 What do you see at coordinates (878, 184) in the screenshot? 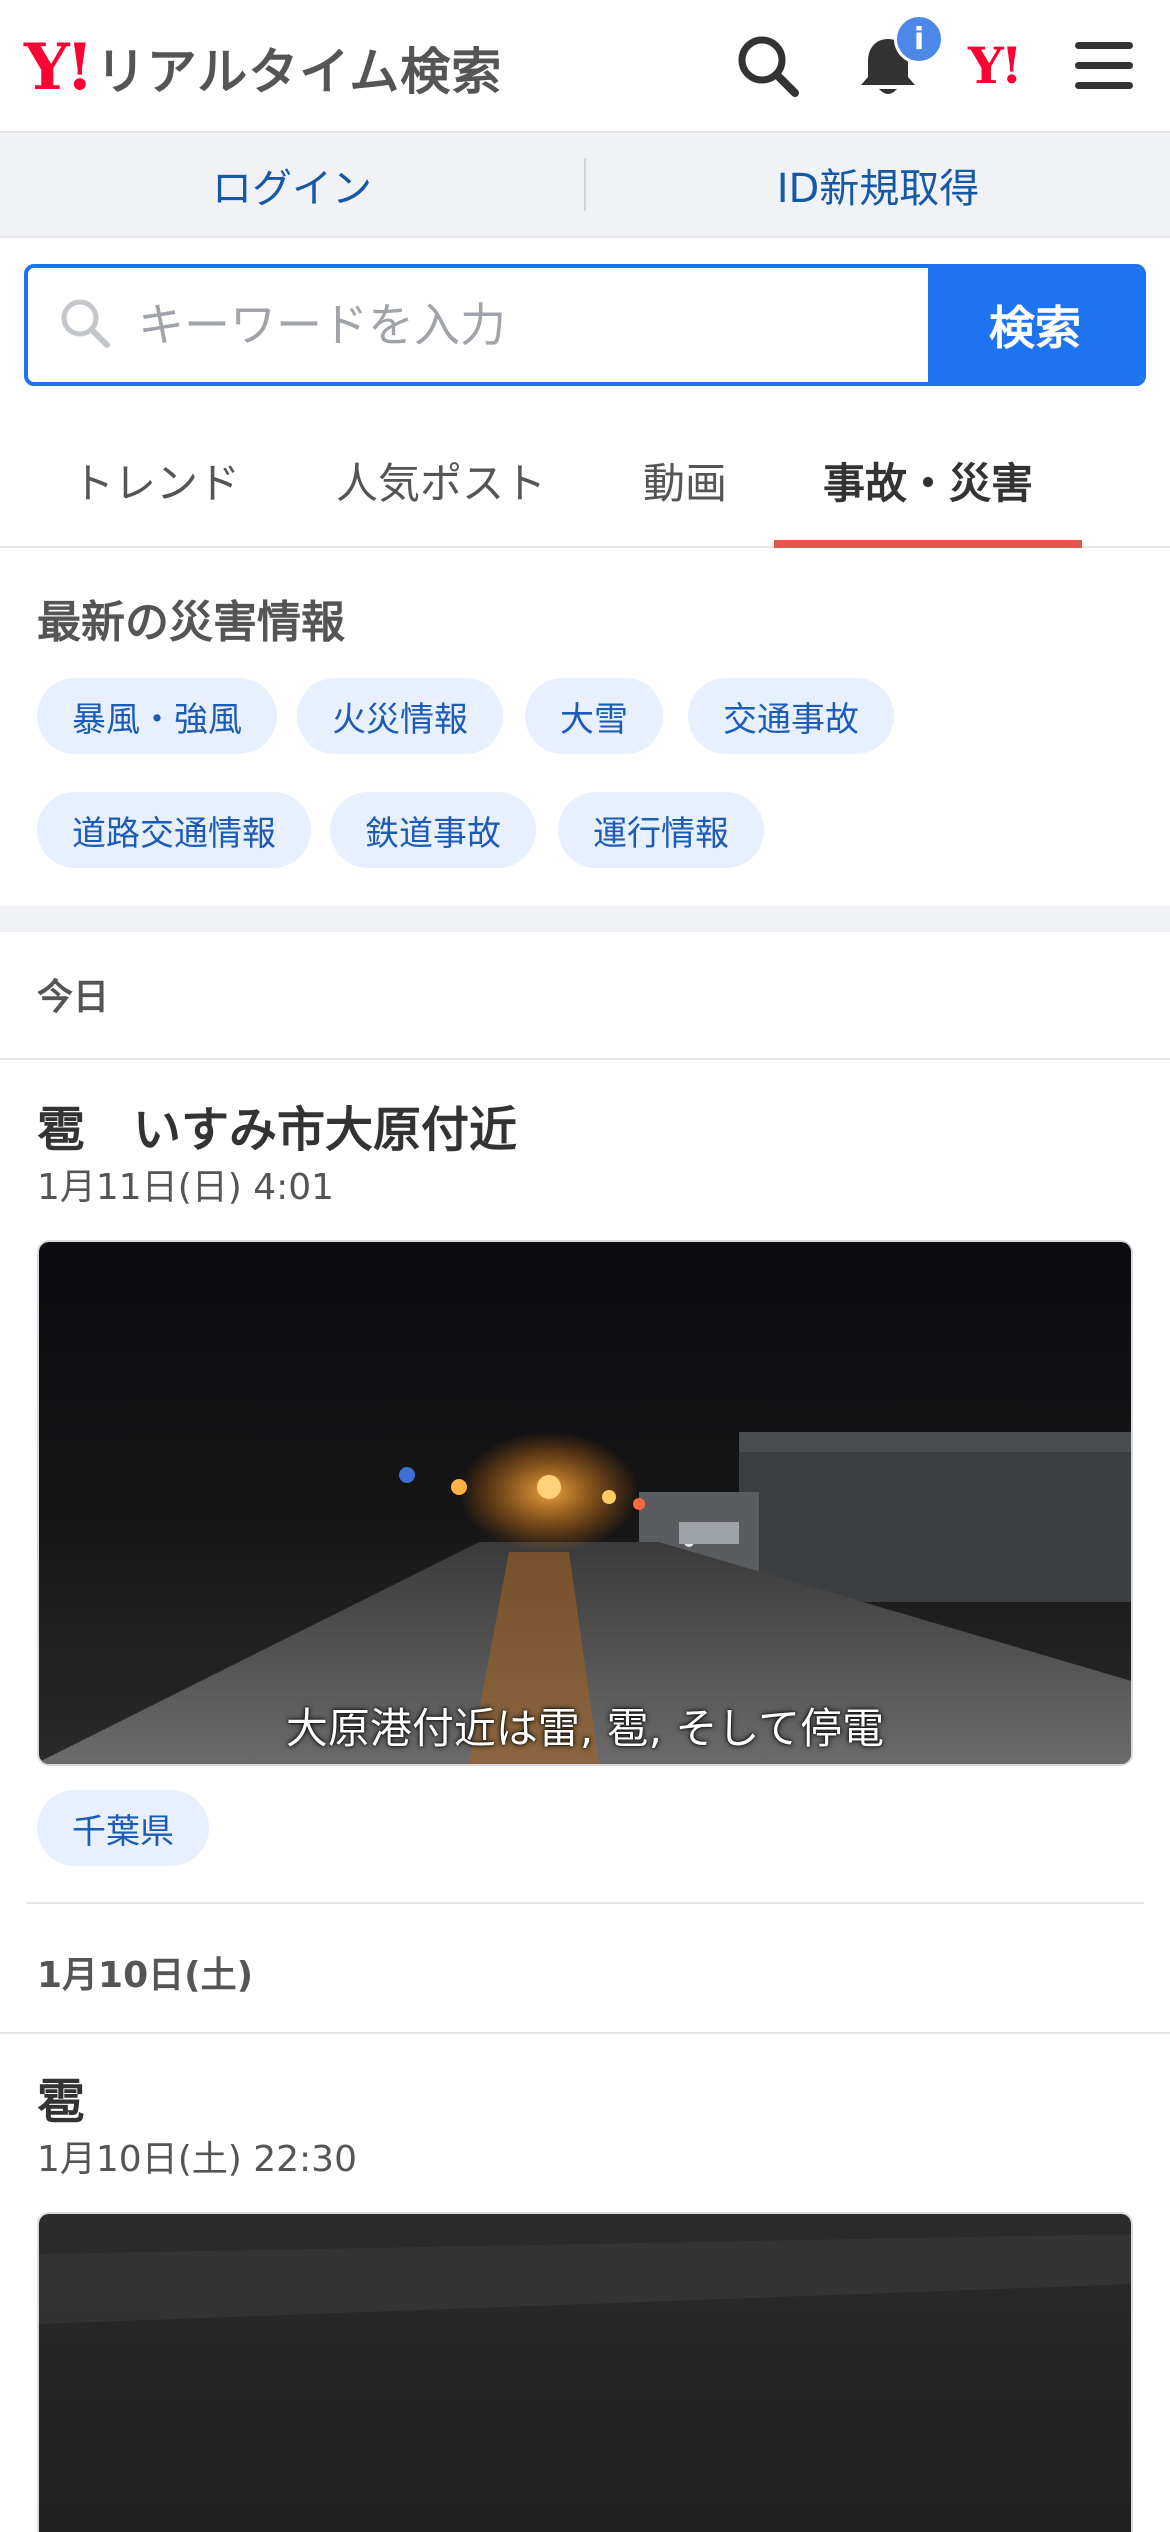
I see `signup-link: ID新規取得` at bounding box center [878, 184].